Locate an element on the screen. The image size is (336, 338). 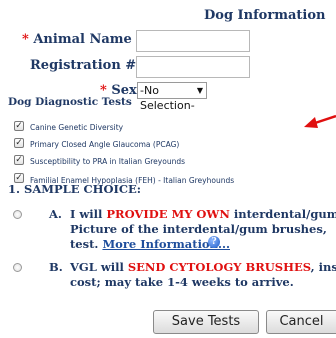
sample-option-a-emphasis: PROVIDE MY OWN is located at coordinates (168, 214).